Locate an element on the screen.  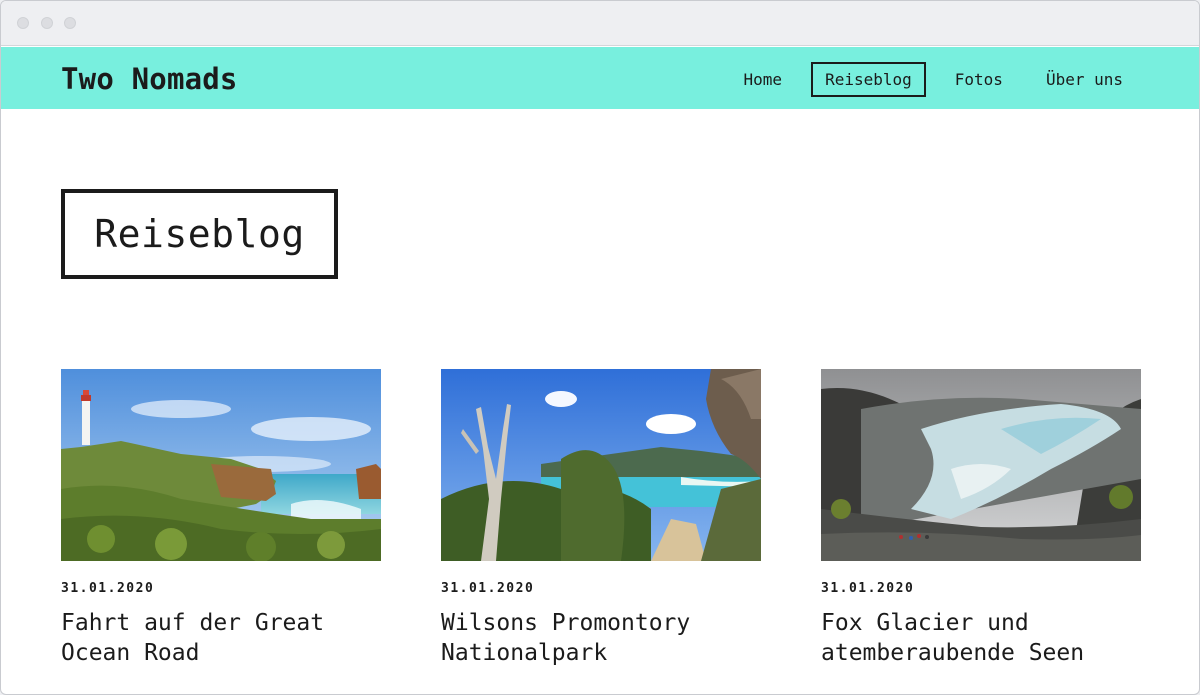
nav-item-home: Home is located at coordinates (763, 79).